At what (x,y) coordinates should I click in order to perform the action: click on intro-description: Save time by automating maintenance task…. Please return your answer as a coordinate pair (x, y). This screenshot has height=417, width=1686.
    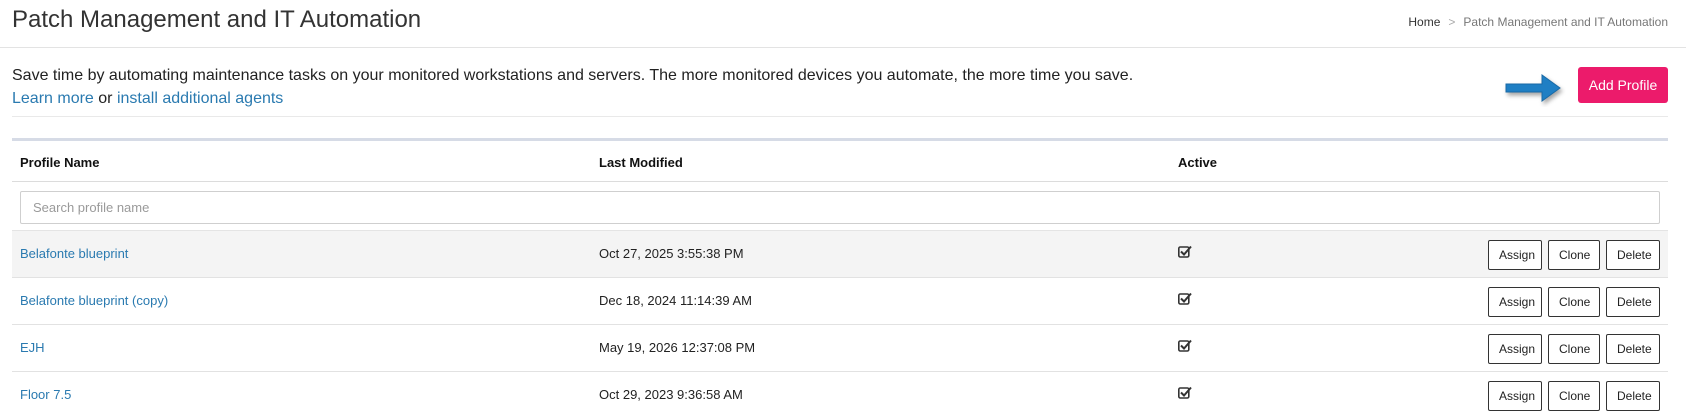
    Looking at the image, I should click on (573, 75).